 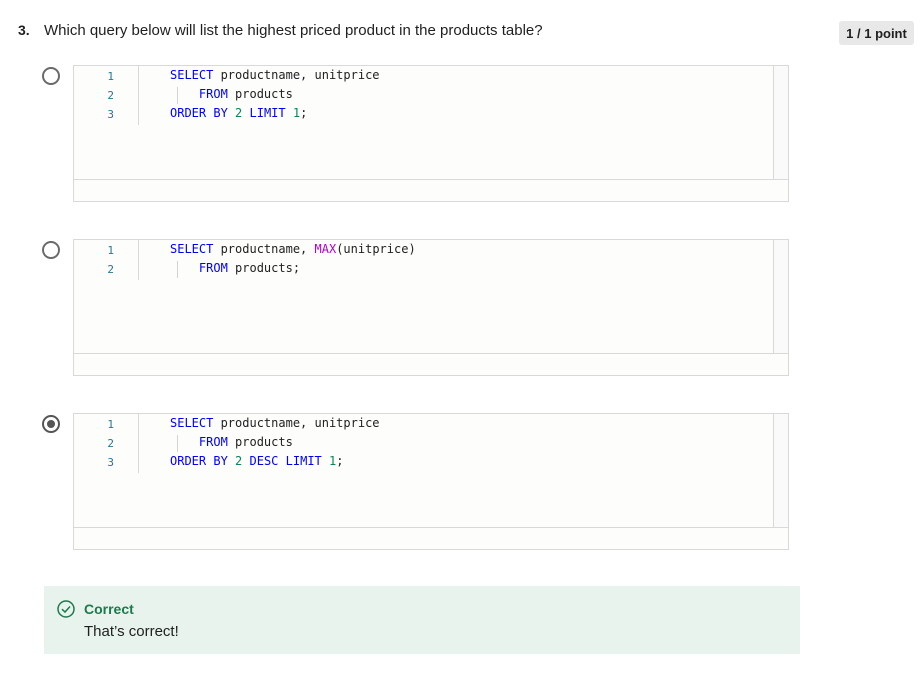 What do you see at coordinates (422, 620) in the screenshot?
I see `feedback-panel: Correct That’s correct!` at bounding box center [422, 620].